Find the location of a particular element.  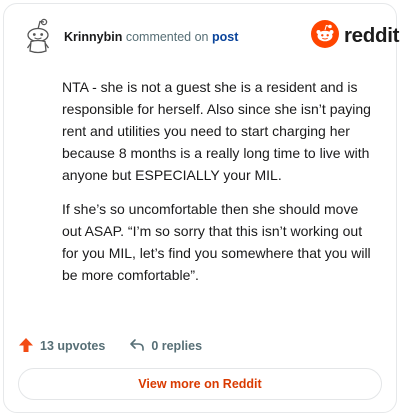

upvote-button: 13 upvotes is located at coordinates (61, 346).